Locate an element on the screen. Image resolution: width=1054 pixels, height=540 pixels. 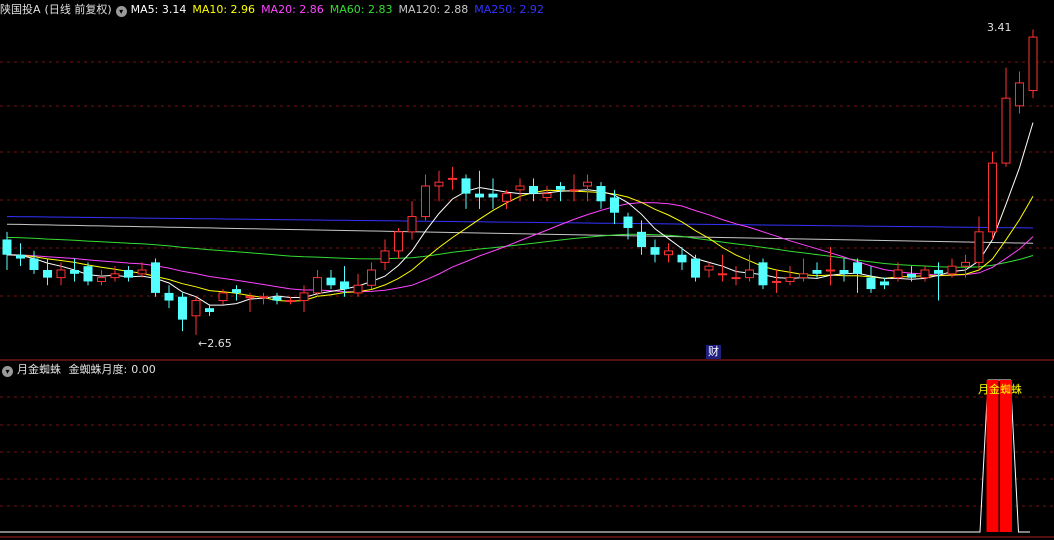
stock-title: 陕国投A is located at coordinates (20, 9).